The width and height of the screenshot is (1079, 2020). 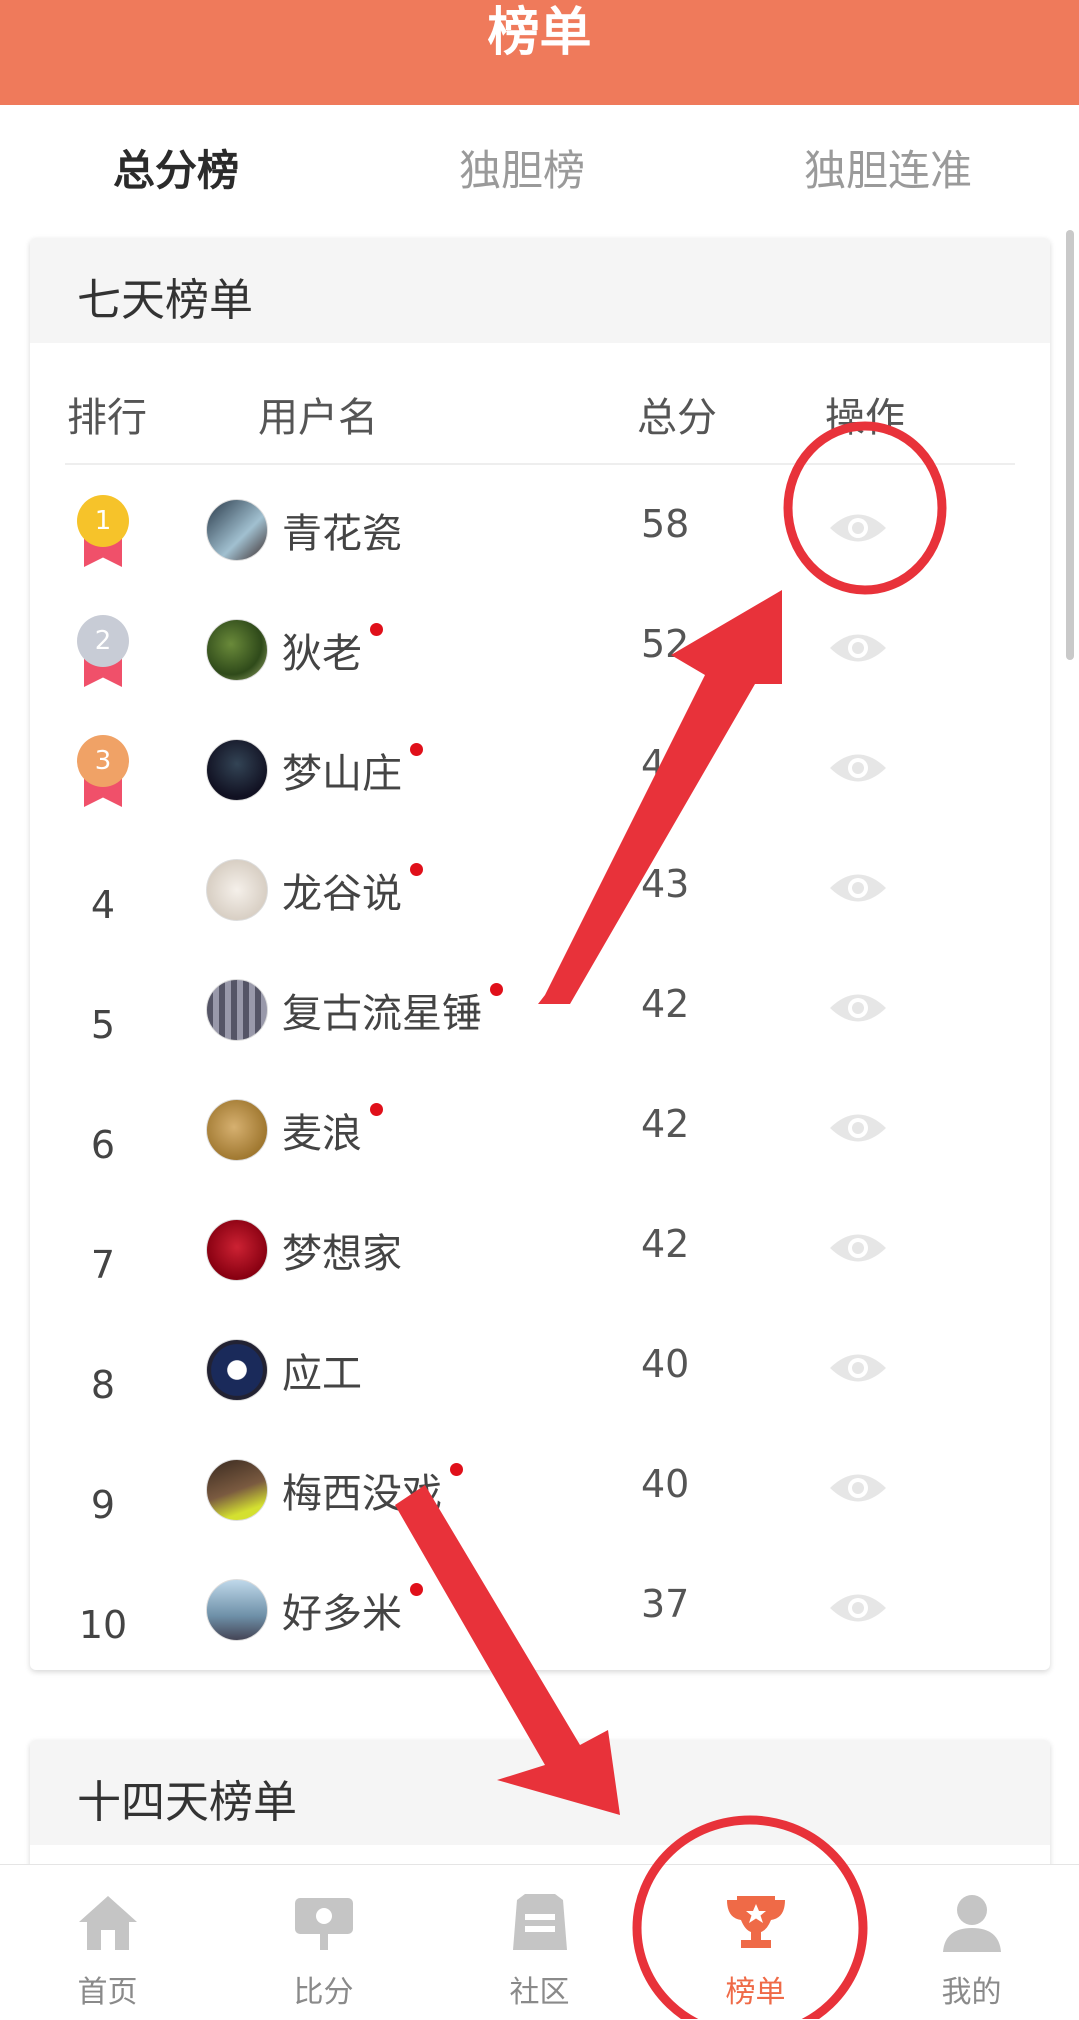 What do you see at coordinates (318, 418) in the screenshot?
I see `column-username: 用户名` at bounding box center [318, 418].